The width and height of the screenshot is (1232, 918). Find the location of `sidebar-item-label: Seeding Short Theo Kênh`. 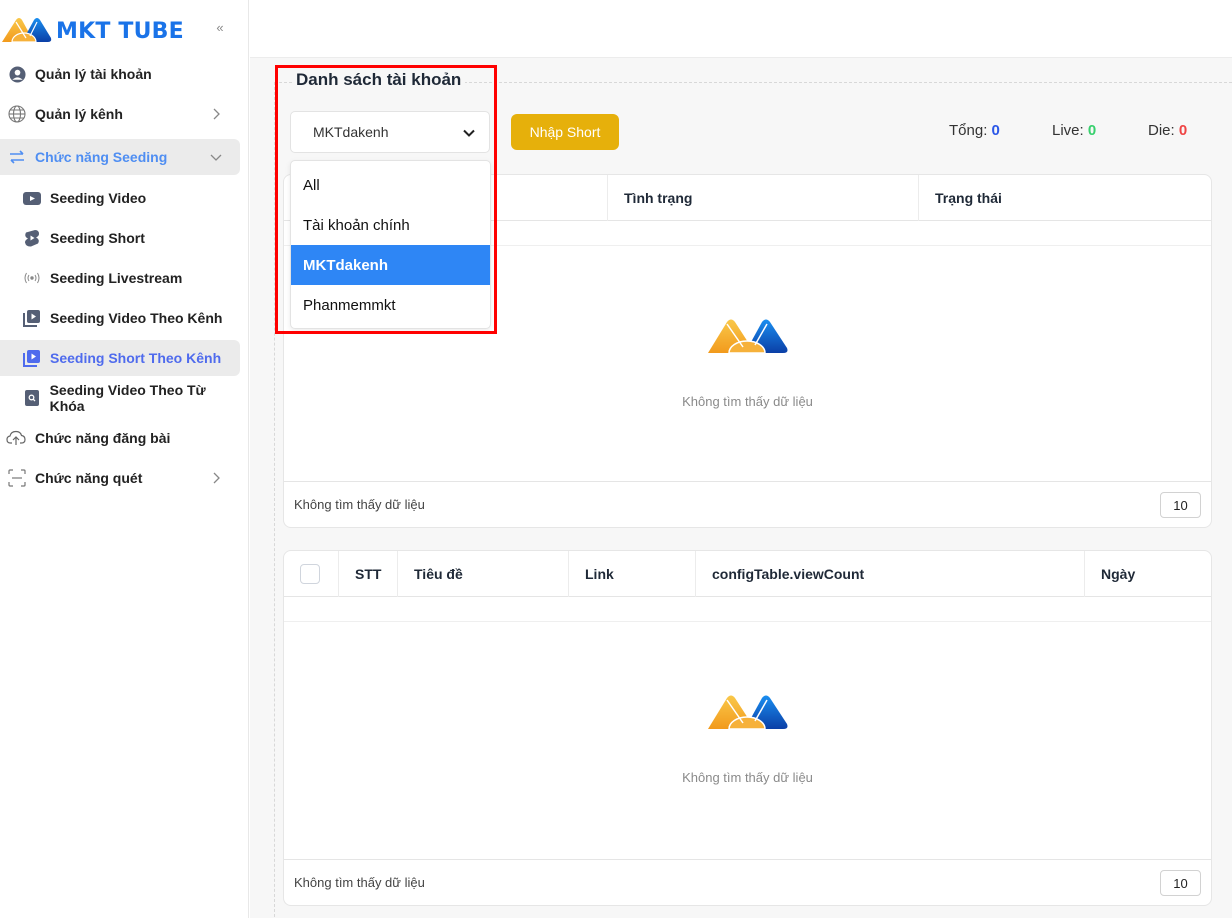

sidebar-item-label: Seeding Short Theo Kênh is located at coordinates (136, 358).